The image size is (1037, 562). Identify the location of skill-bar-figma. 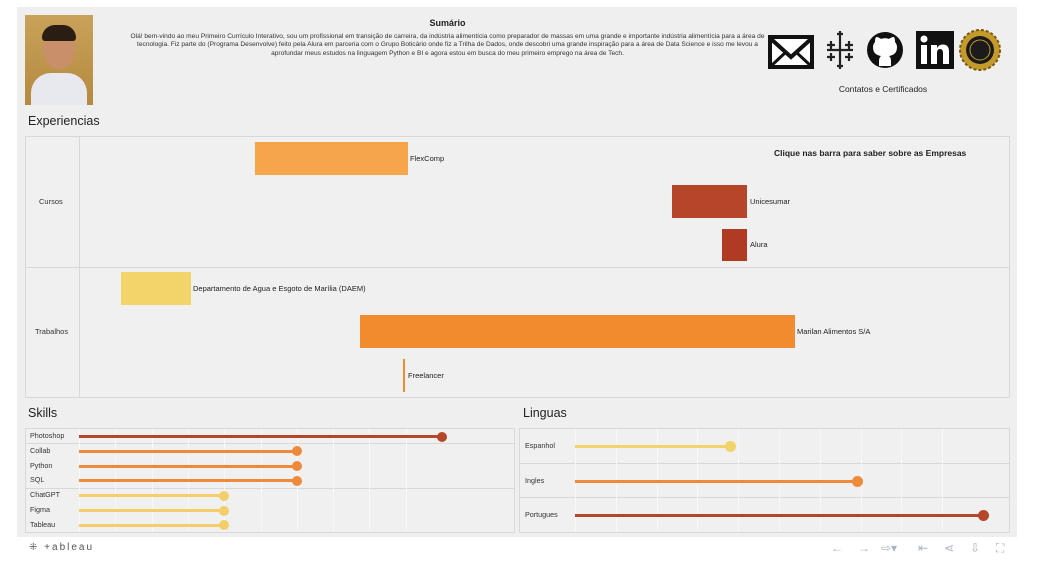
(151, 510).